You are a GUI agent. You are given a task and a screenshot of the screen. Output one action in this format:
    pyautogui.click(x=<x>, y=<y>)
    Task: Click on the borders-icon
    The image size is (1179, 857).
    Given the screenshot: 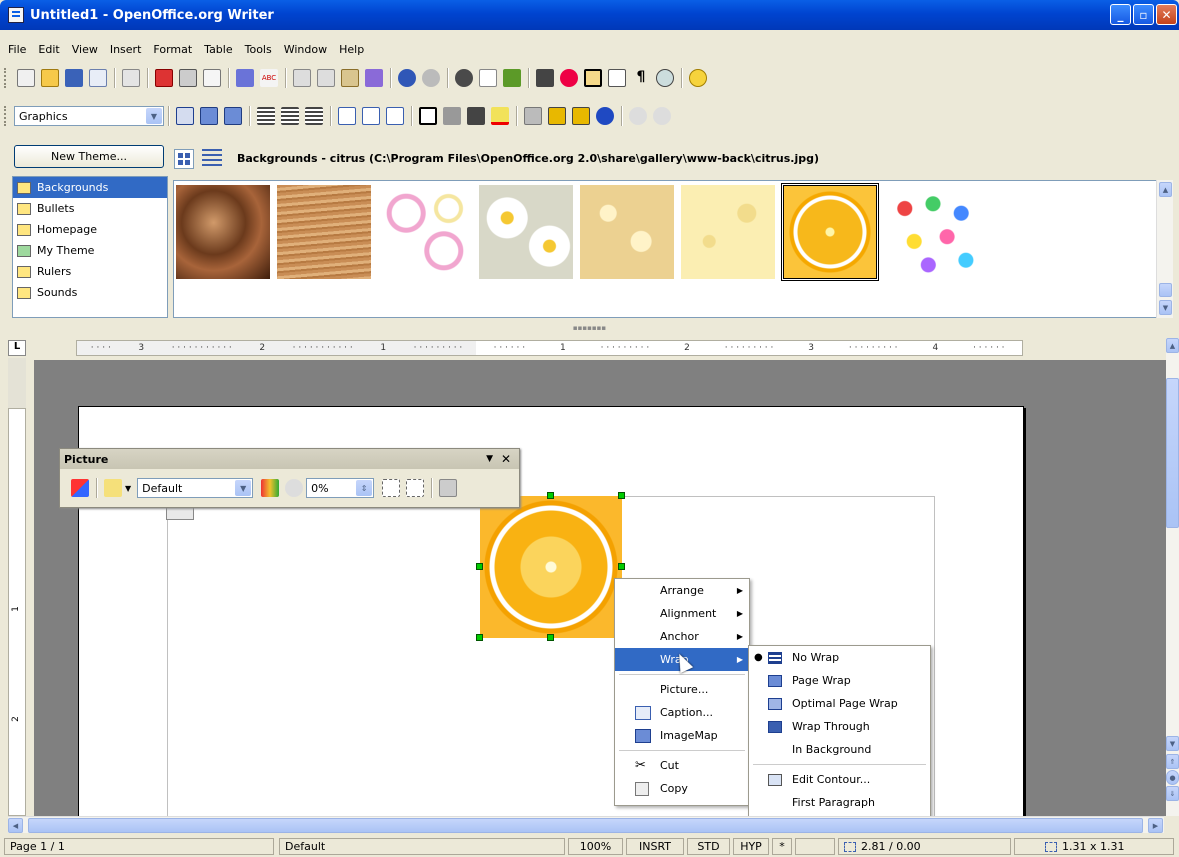 What is the action you would take?
    pyautogui.click(x=428, y=116)
    